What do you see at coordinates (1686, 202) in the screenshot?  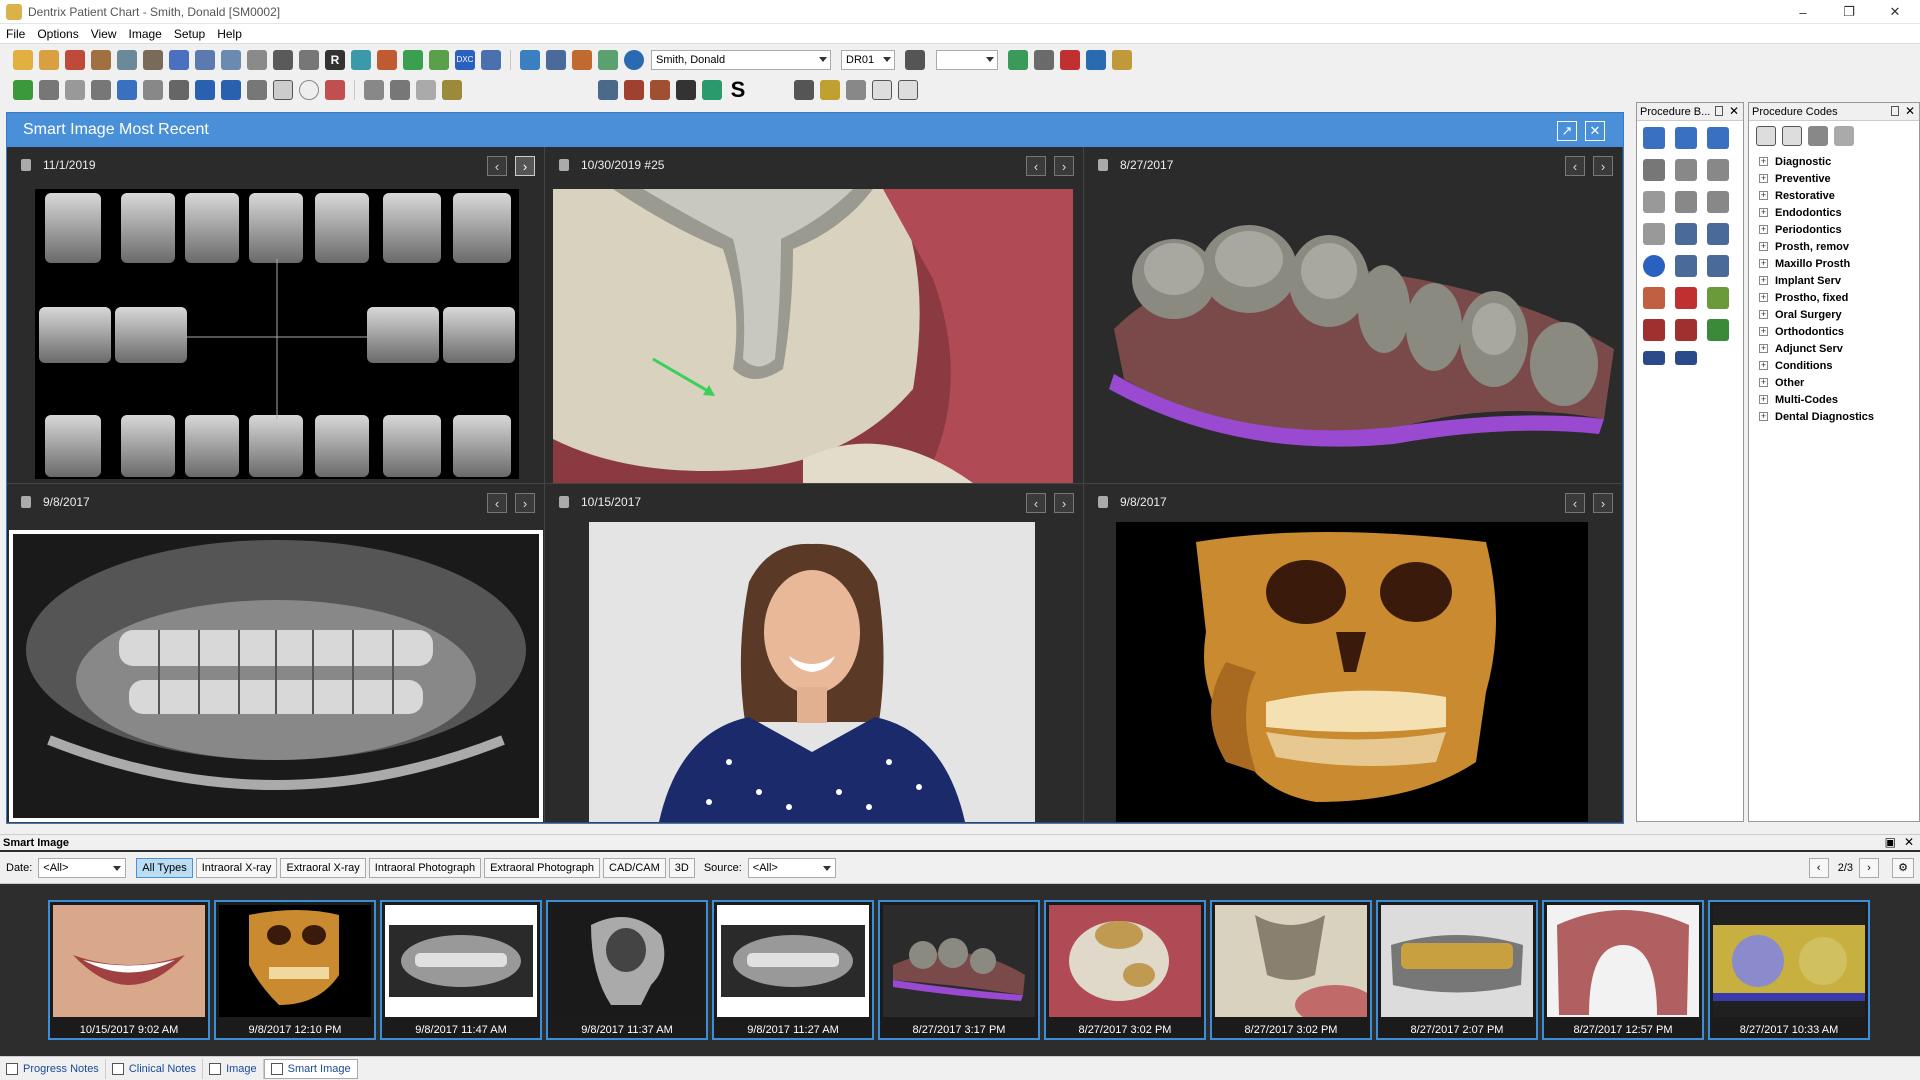 I see `code-150-icon` at bounding box center [1686, 202].